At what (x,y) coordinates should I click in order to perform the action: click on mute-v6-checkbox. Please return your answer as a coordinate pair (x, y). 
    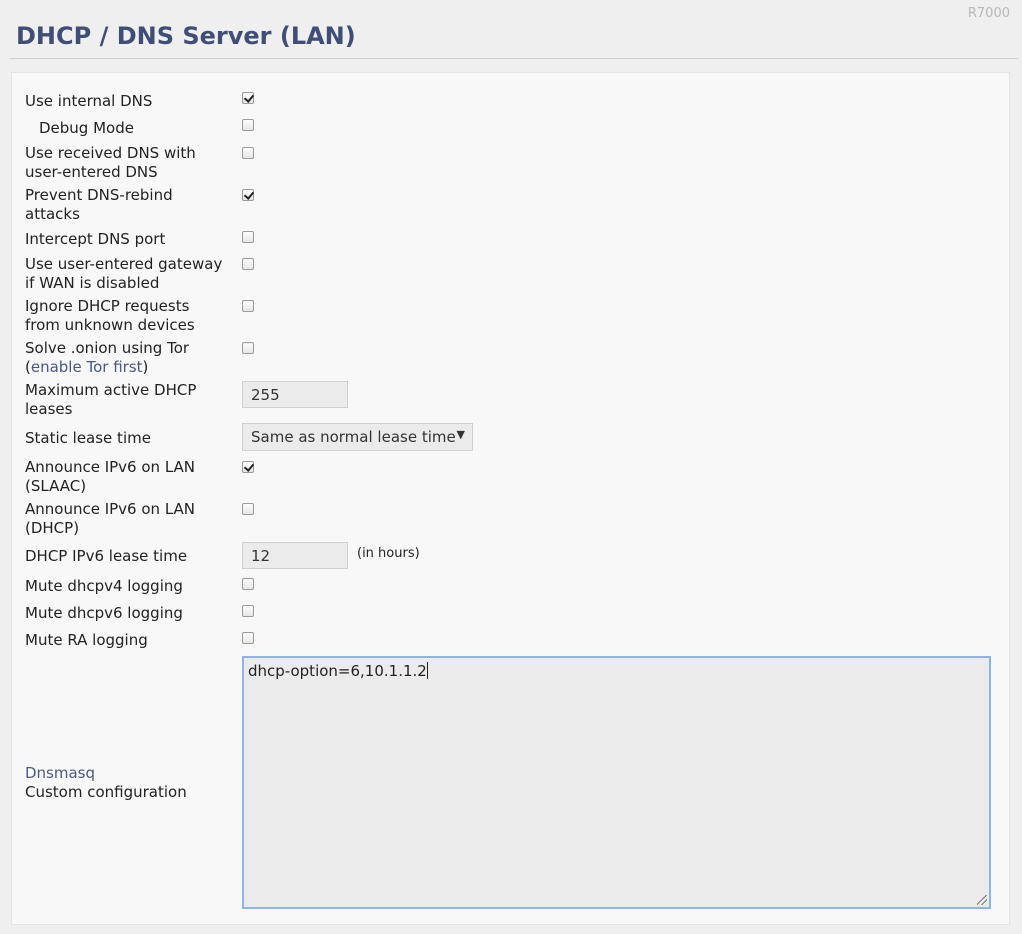
    Looking at the image, I should click on (248, 611).